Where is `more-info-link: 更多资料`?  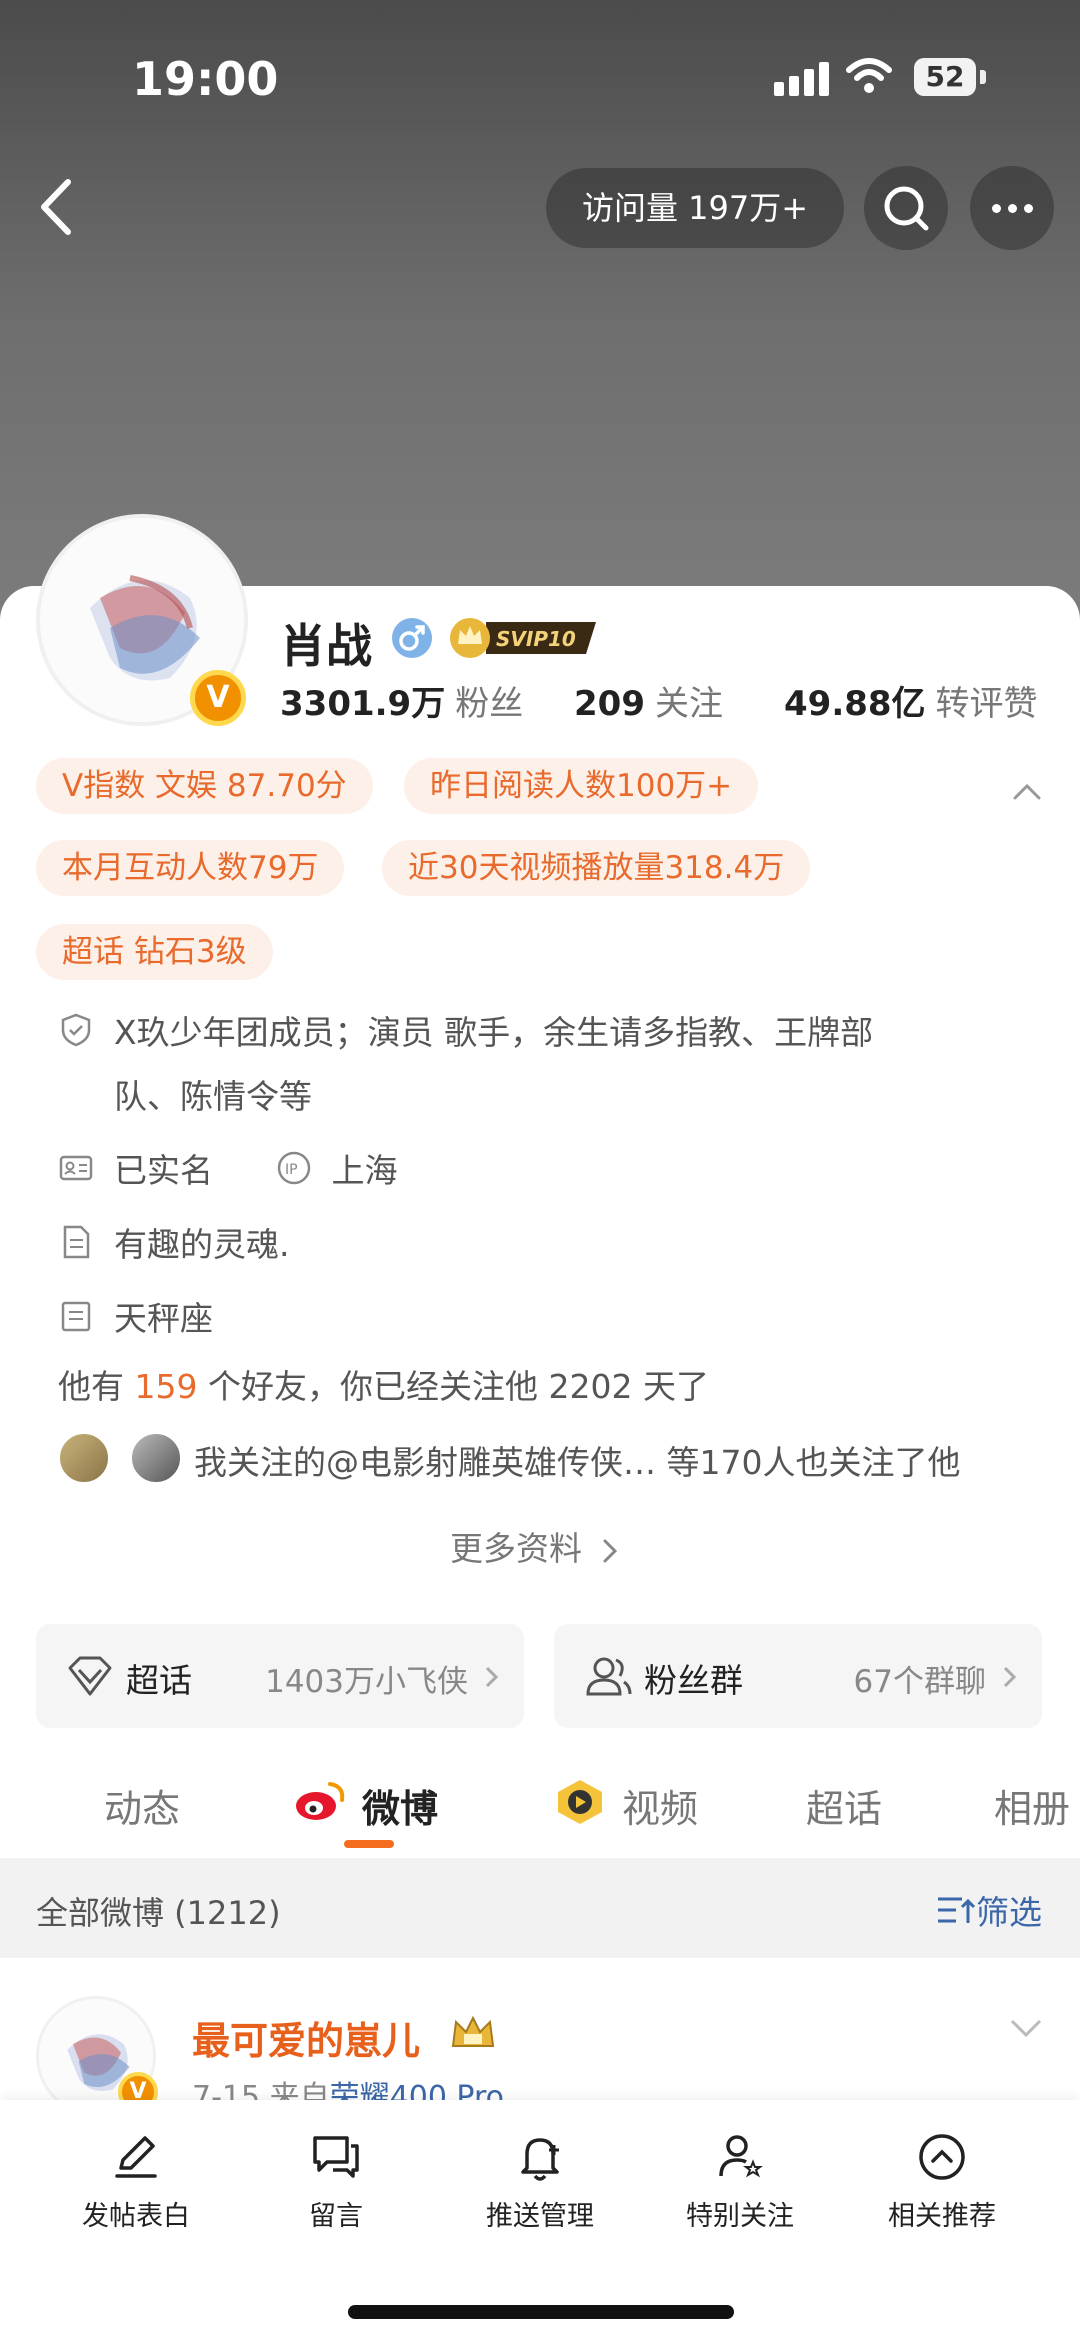 more-info-link: 更多资料 is located at coordinates (535, 1546).